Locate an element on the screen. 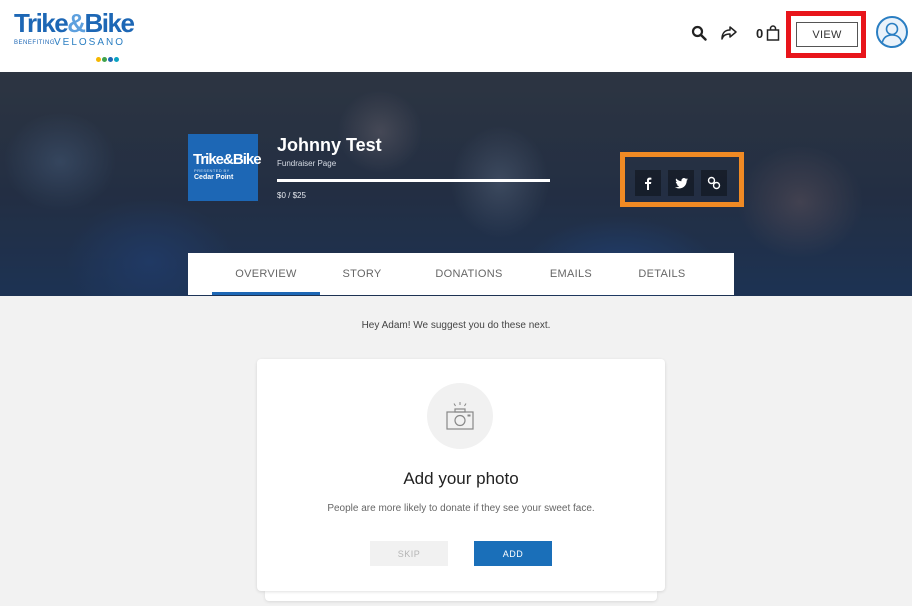 The image size is (912, 606). tab-overview: OVERVIEW is located at coordinates (266, 274).